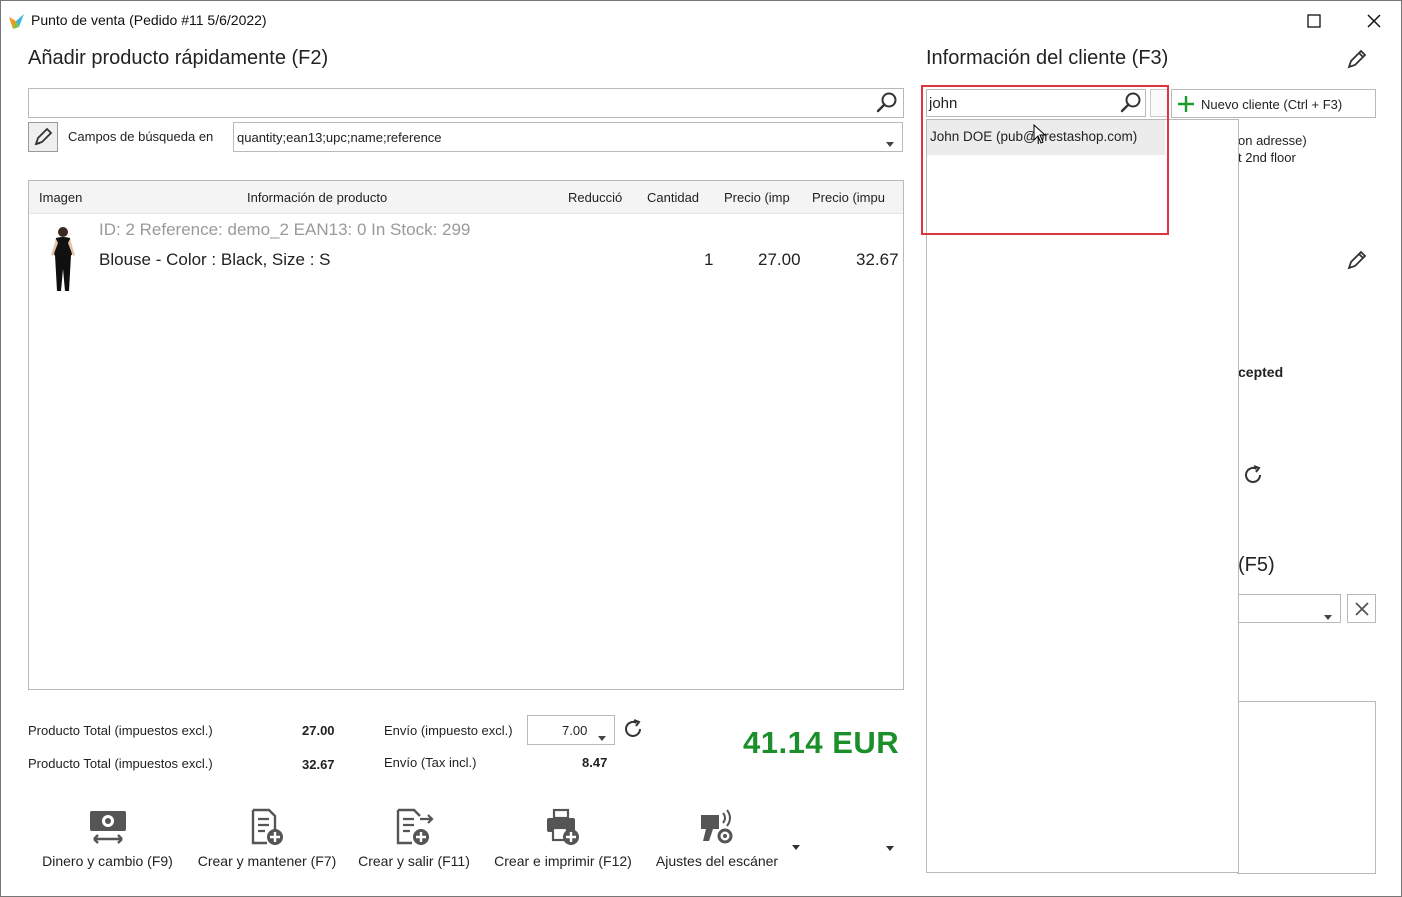 The image size is (1402, 897). What do you see at coordinates (1374, 21) in the screenshot?
I see `close-button` at bounding box center [1374, 21].